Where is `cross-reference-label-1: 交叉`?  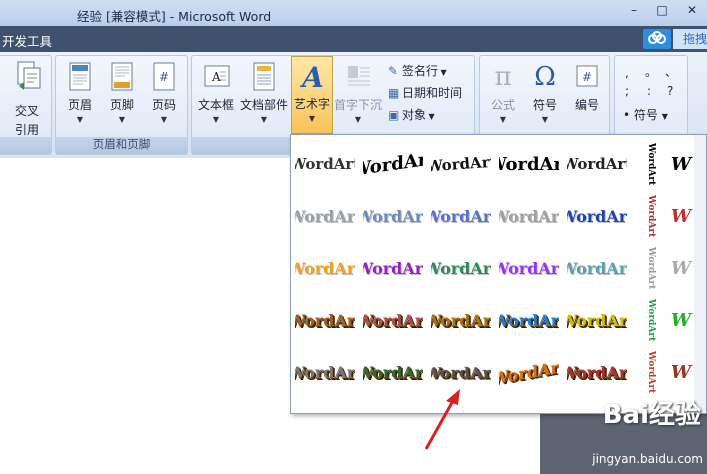 cross-reference-label-1: 交叉 is located at coordinates (26, 111).